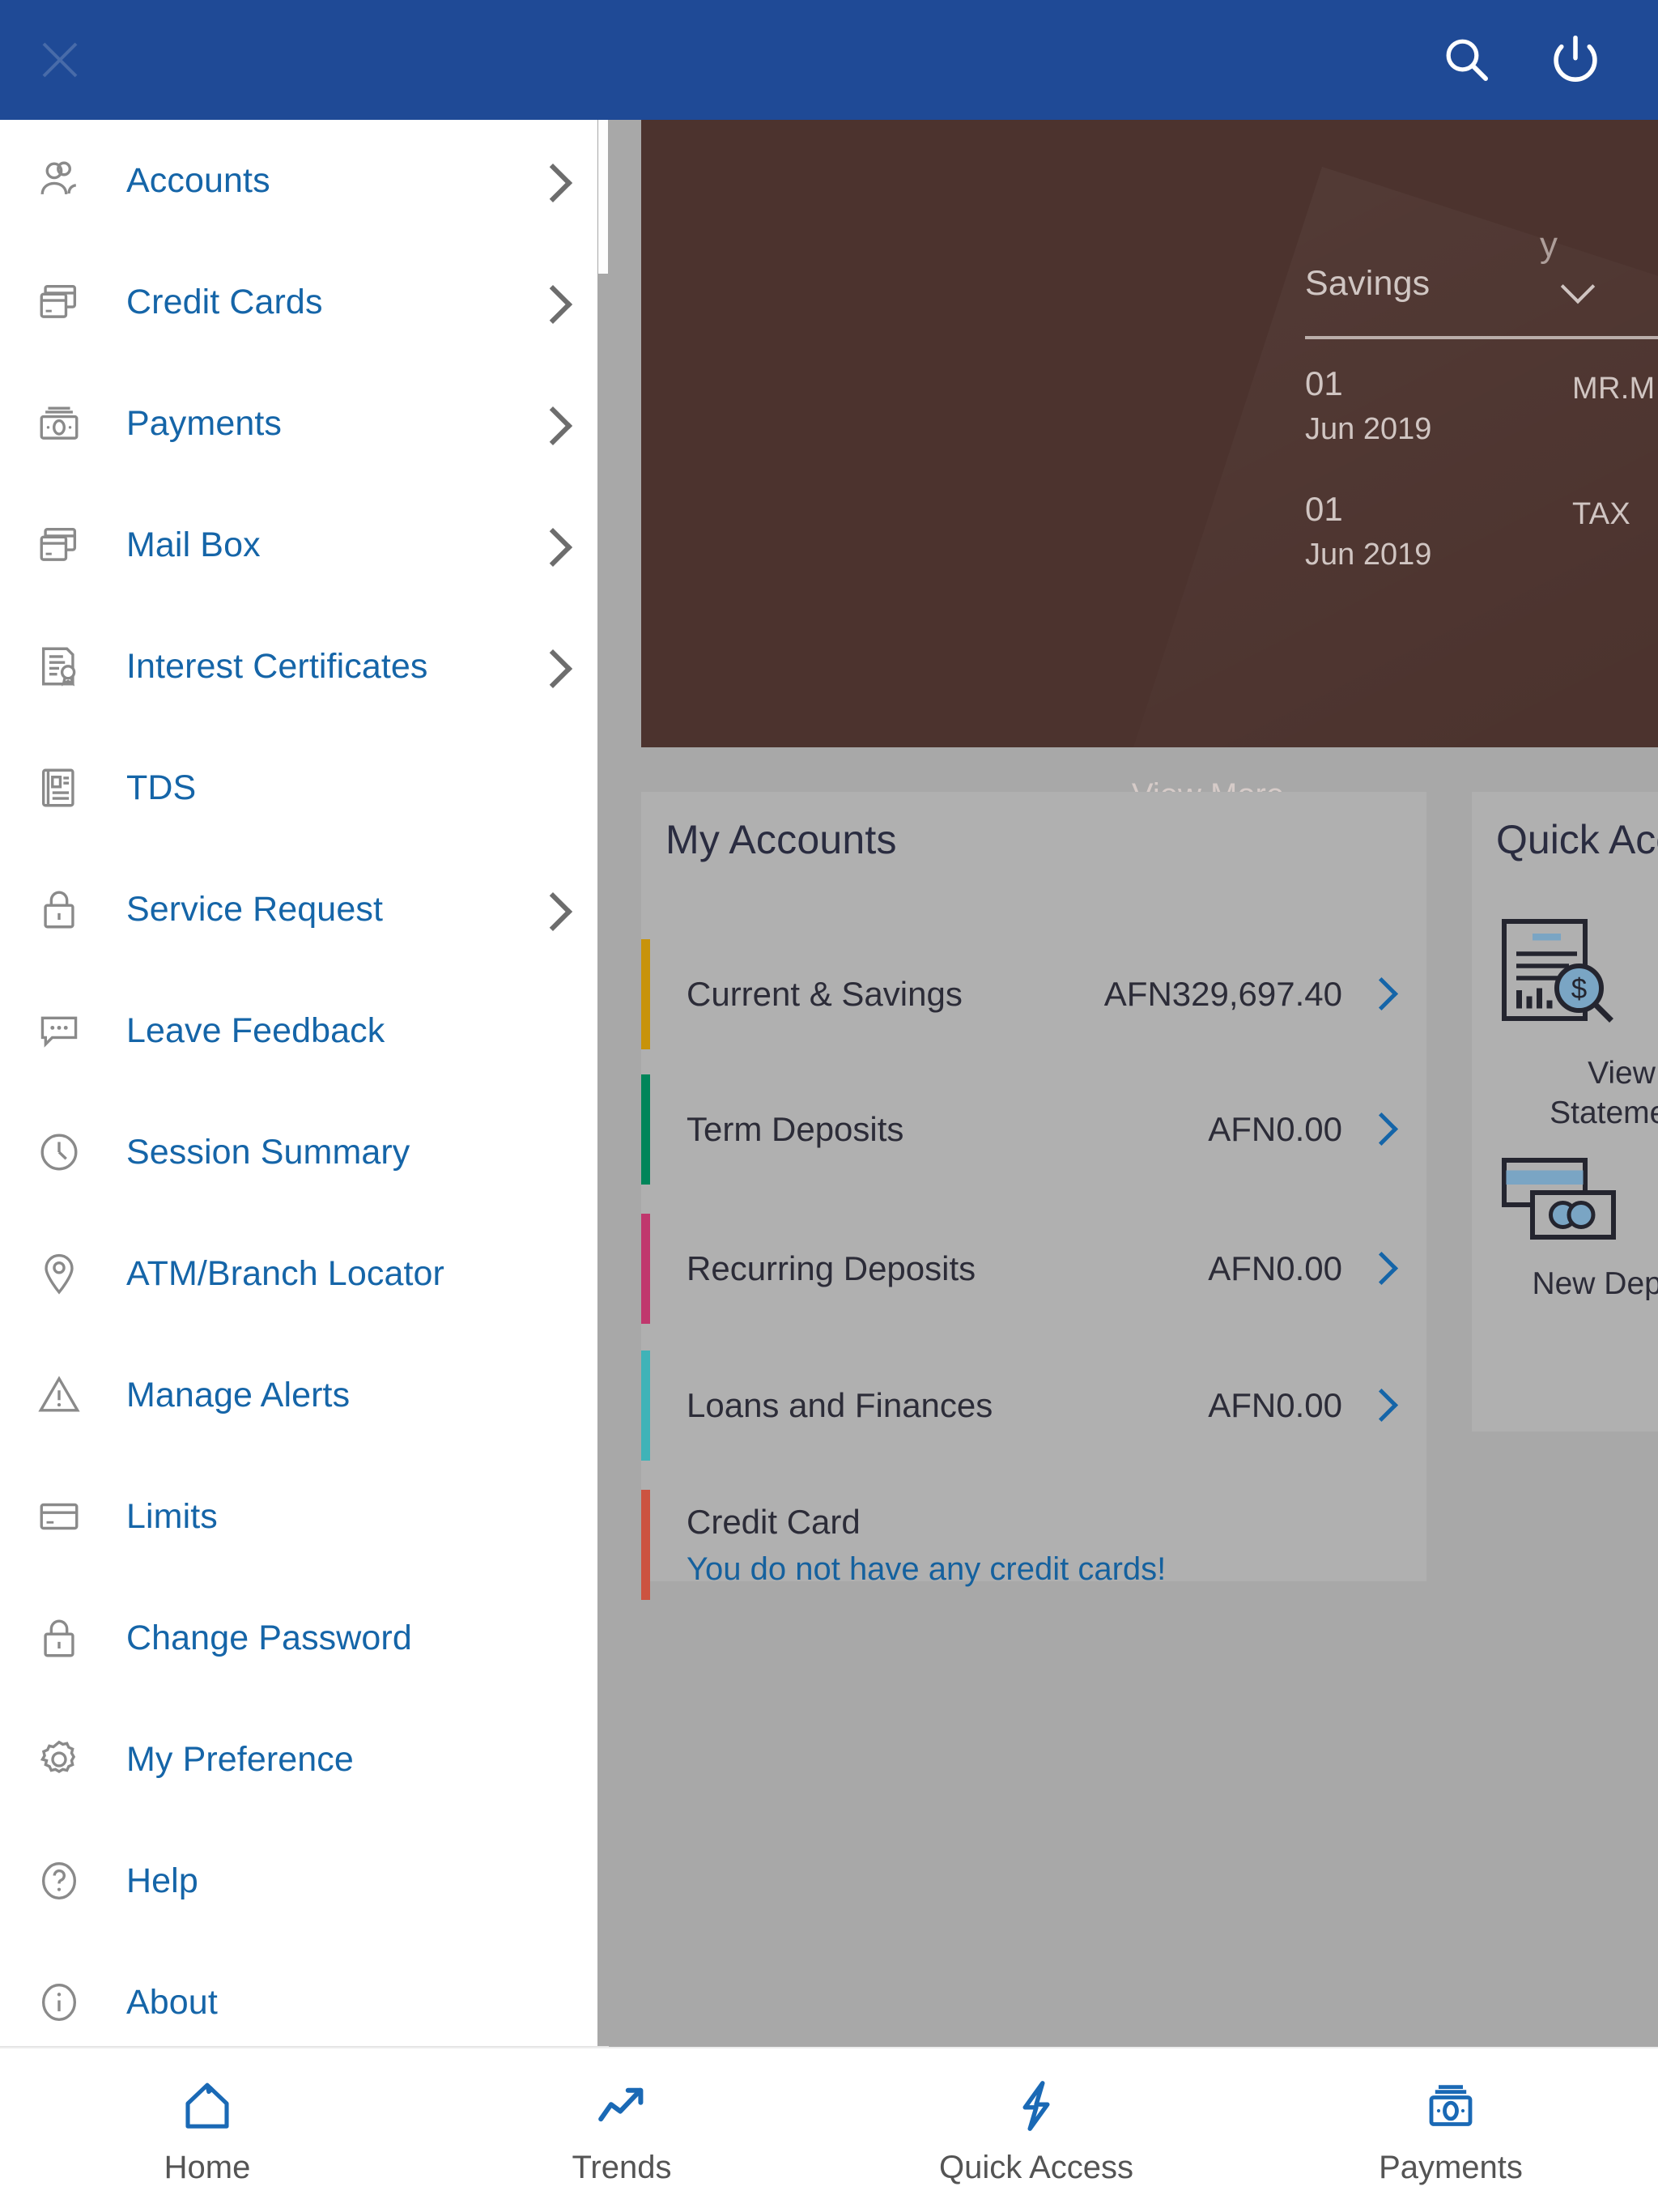 This screenshot has height=2212, width=1658. Describe the element at coordinates (829, 60) in the screenshot. I see `app-bar` at that location.